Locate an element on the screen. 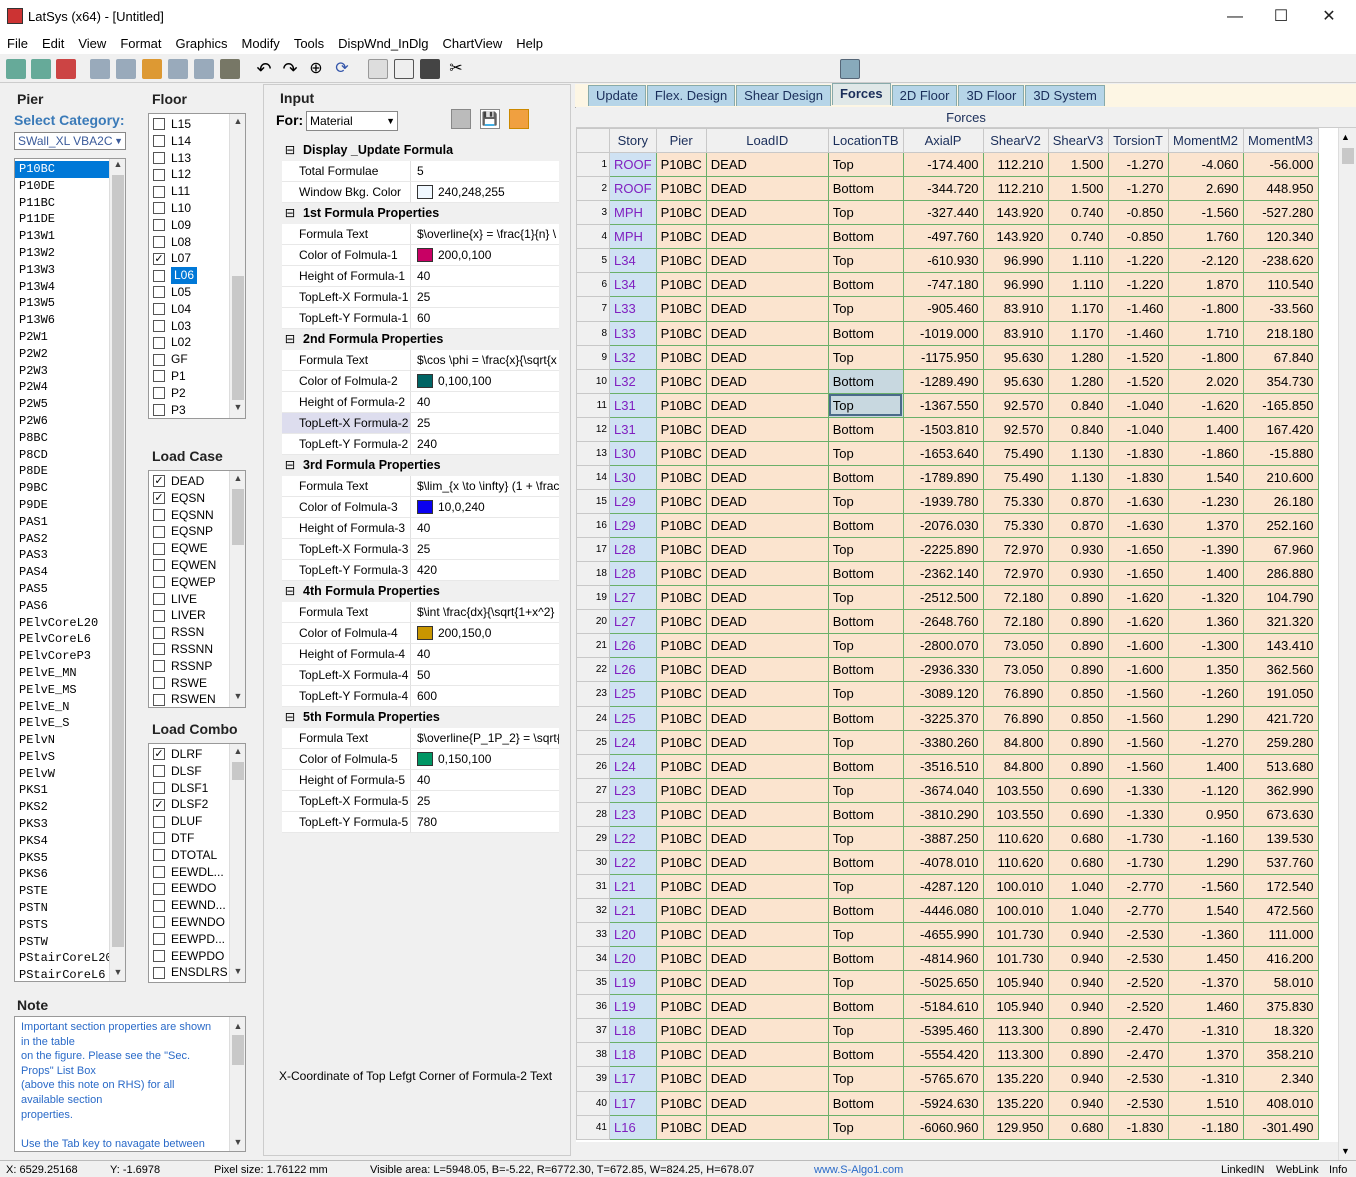 The image size is (1356, 1177). table-cell: 110.540 is located at coordinates (1280, 285).